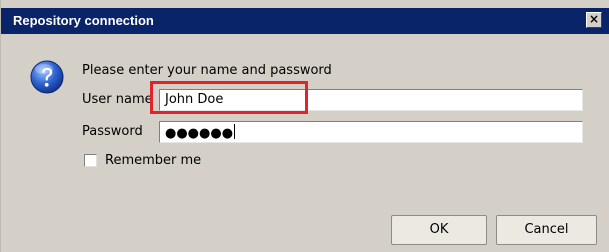 Image resolution: width=609 pixels, height=252 pixels. What do you see at coordinates (117, 99) in the screenshot?
I see `username-label: User name` at bounding box center [117, 99].